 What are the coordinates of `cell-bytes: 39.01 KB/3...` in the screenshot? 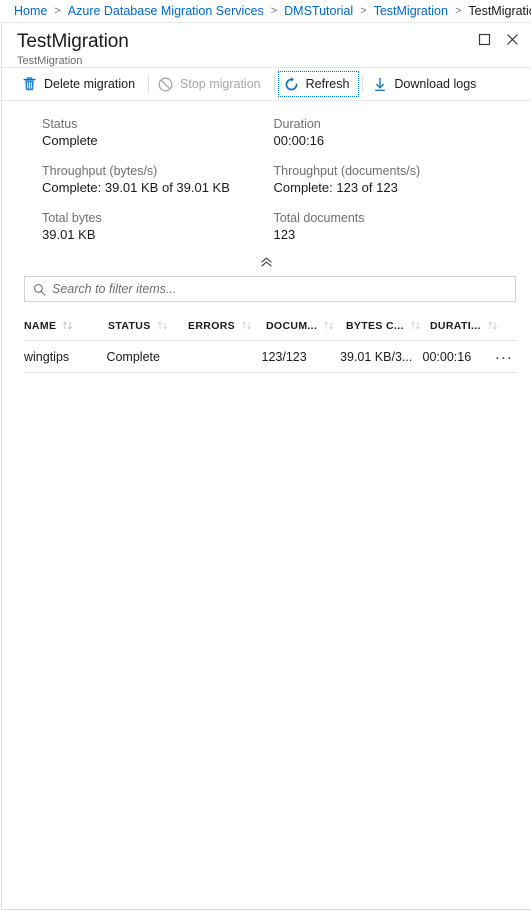 It's located at (376, 356).